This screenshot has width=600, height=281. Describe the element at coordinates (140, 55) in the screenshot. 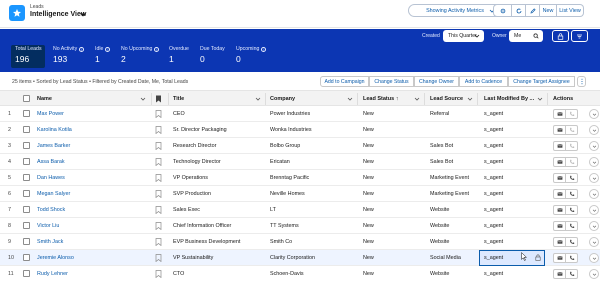

I see `metric-no-upcoming: No Upcoming i 2` at that location.